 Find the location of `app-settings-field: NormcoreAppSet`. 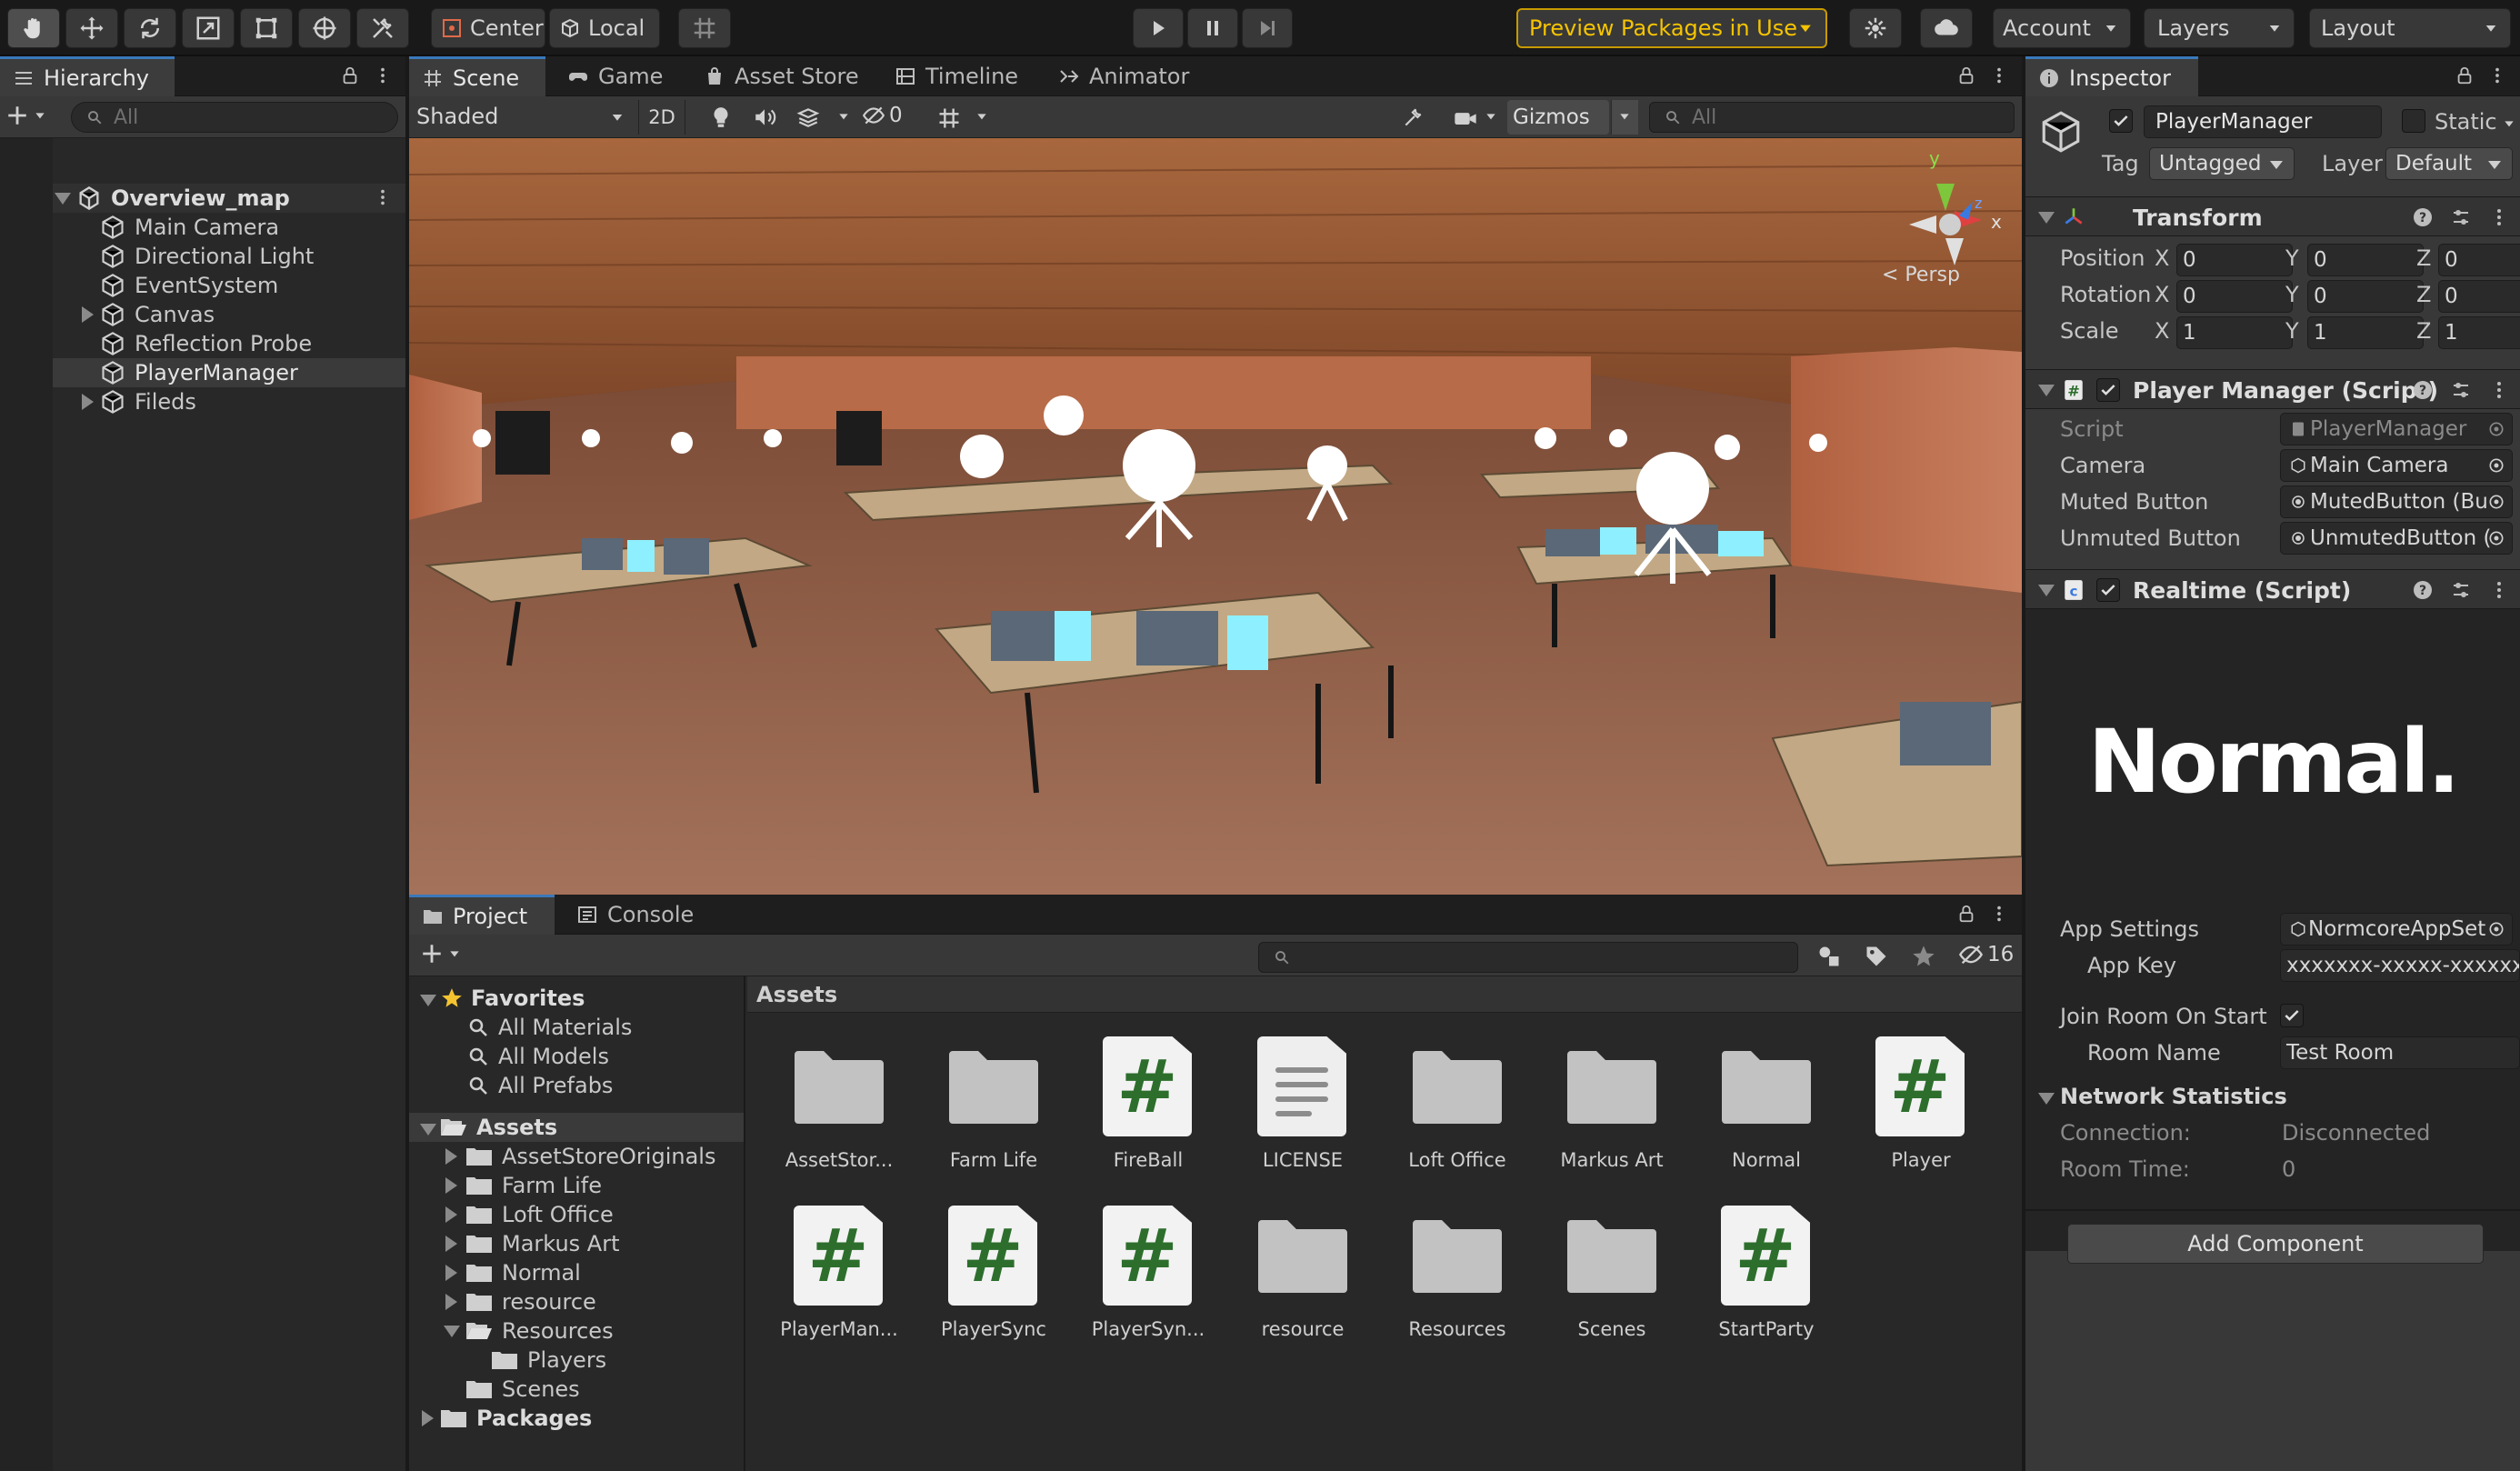

app-settings-field: NormcoreAppSet is located at coordinates (2396, 929).